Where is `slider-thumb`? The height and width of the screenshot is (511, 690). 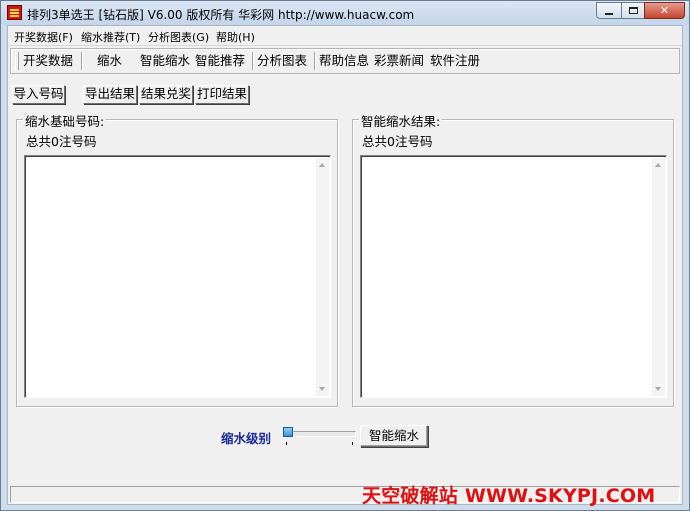 slider-thumb is located at coordinates (288, 432).